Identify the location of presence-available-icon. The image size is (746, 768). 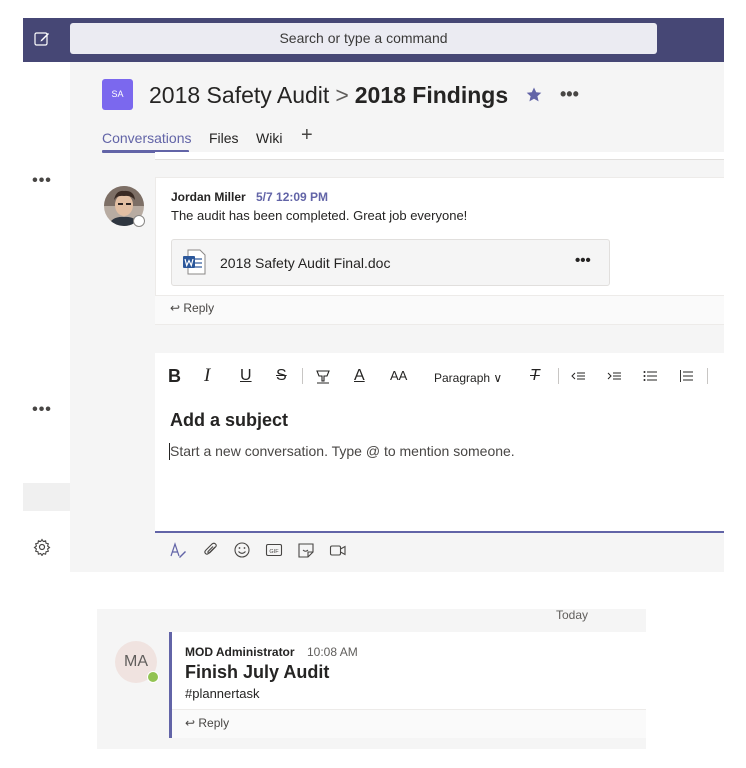
(153, 677).